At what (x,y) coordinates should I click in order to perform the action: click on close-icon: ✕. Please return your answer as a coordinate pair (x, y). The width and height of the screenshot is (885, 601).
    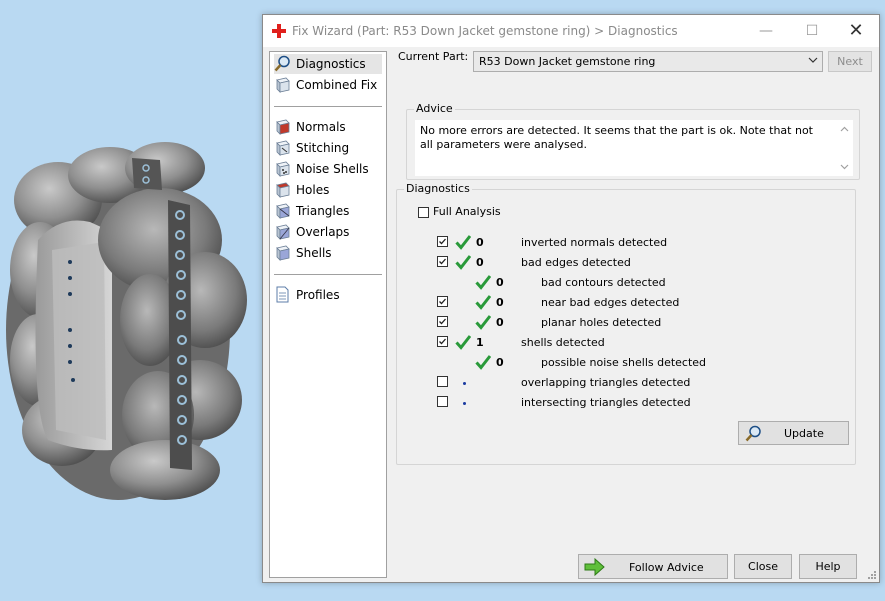
    Looking at the image, I should click on (856, 30).